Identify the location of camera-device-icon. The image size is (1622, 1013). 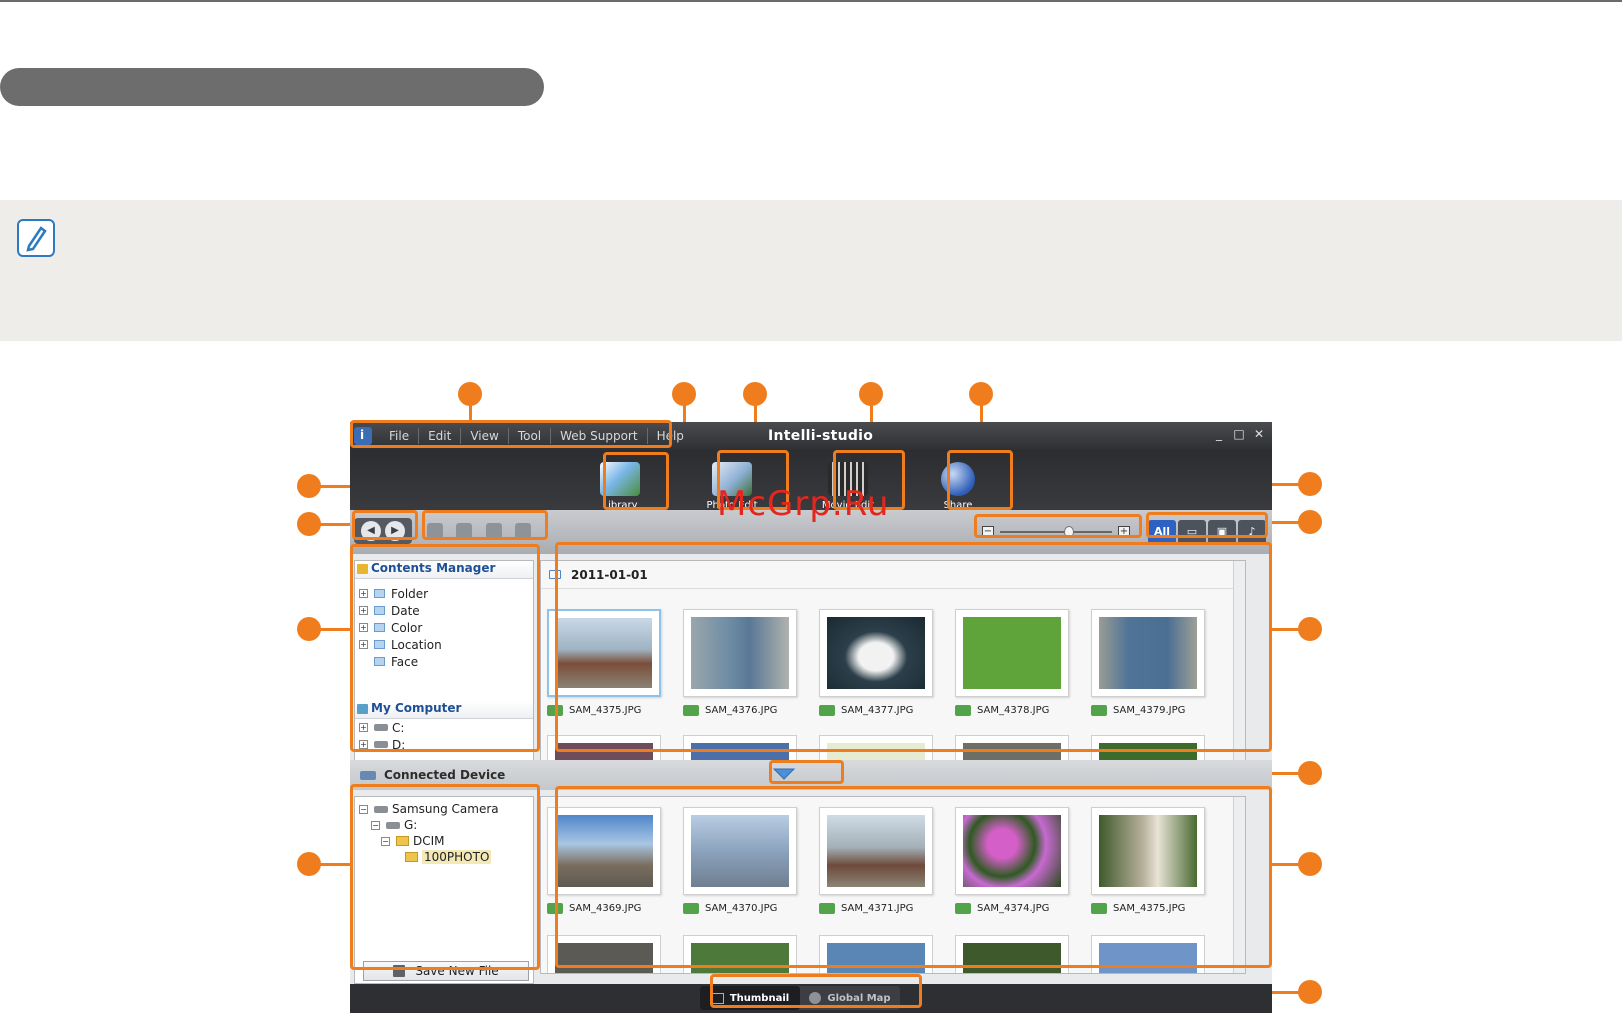
(368, 775).